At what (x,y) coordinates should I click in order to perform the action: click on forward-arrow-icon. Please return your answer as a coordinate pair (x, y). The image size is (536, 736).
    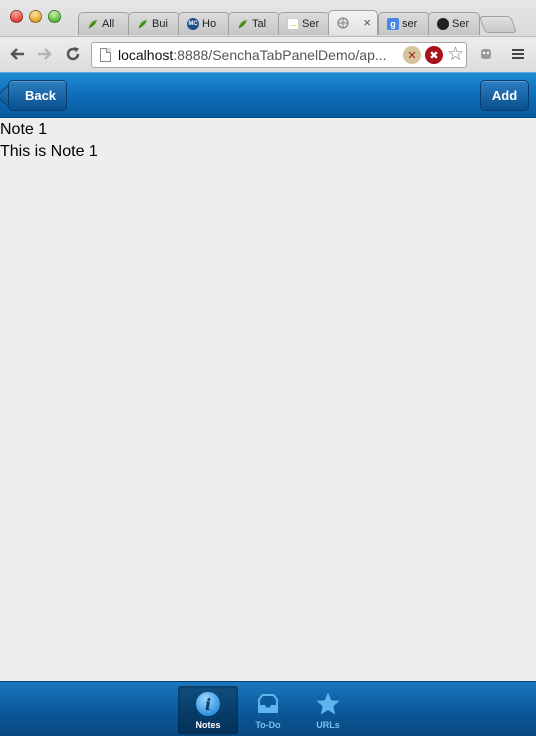
    Looking at the image, I should click on (45, 54).